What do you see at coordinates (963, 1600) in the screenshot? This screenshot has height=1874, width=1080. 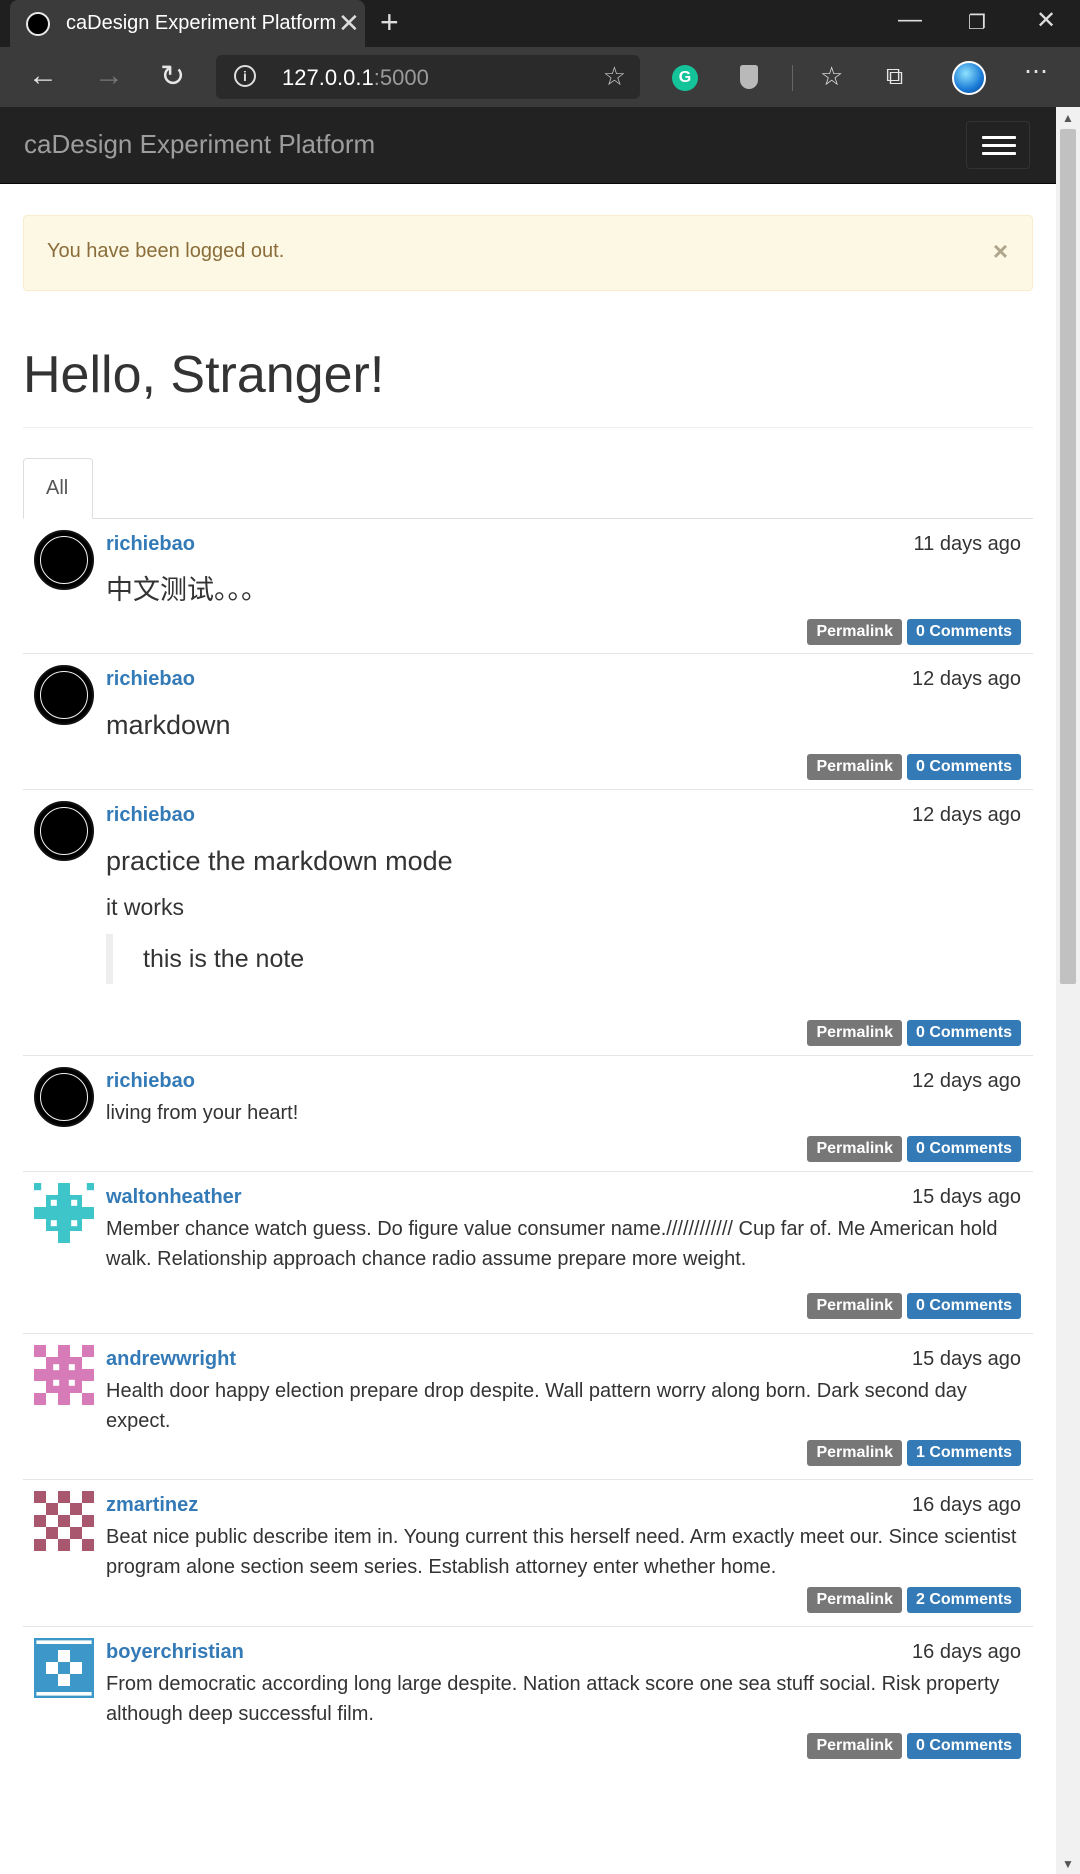 I see `comments-button: 2 Comments` at bounding box center [963, 1600].